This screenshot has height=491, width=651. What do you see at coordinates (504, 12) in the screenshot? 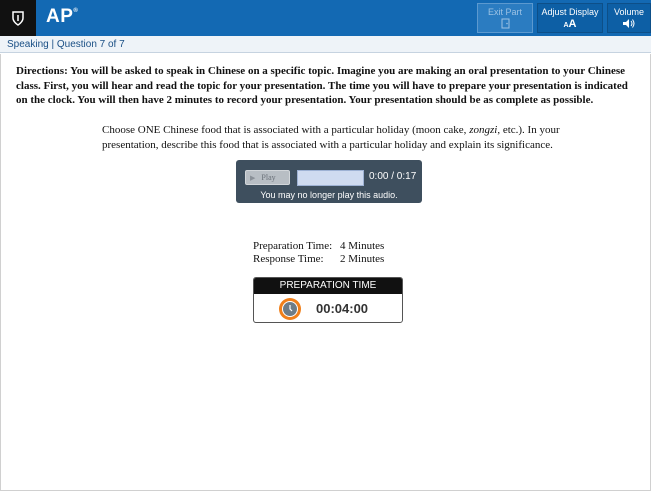
I see `exit-part-label: Exit Part` at bounding box center [504, 12].